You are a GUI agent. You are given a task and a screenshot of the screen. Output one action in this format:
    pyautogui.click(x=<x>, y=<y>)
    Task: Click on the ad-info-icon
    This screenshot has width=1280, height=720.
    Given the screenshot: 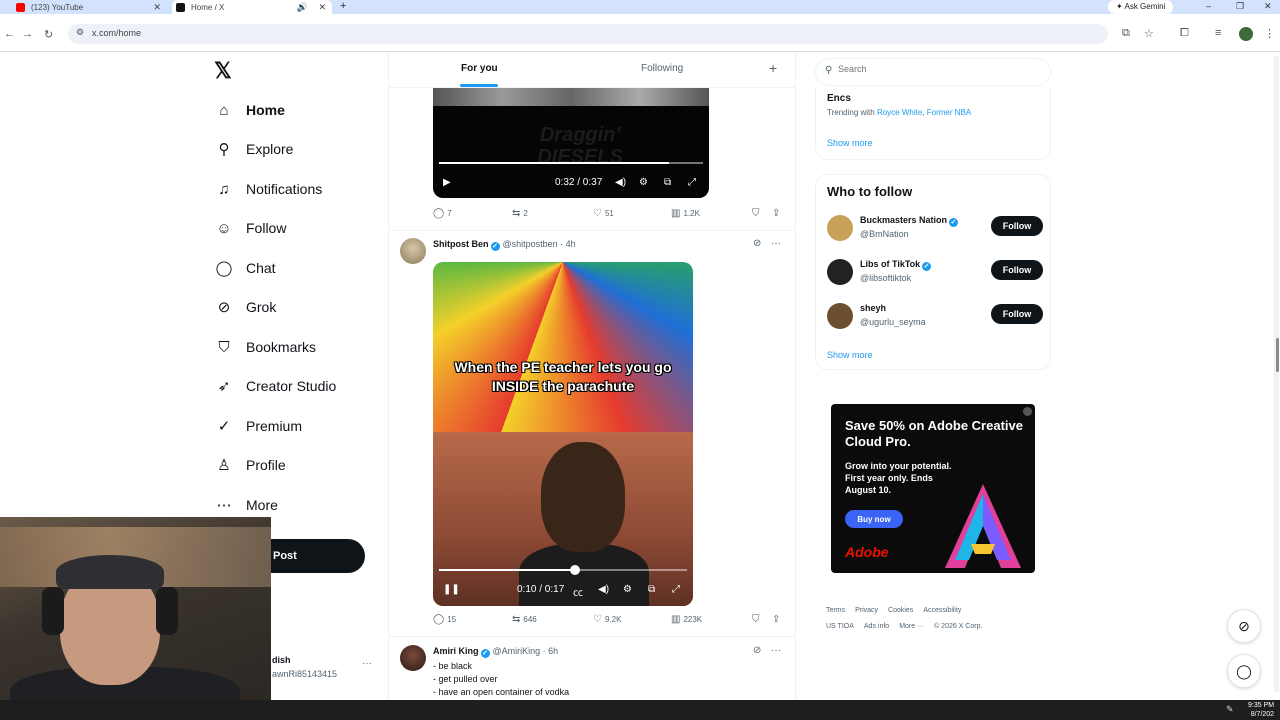 What is the action you would take?
    pyautogui.click(x=1027, y=411)
    